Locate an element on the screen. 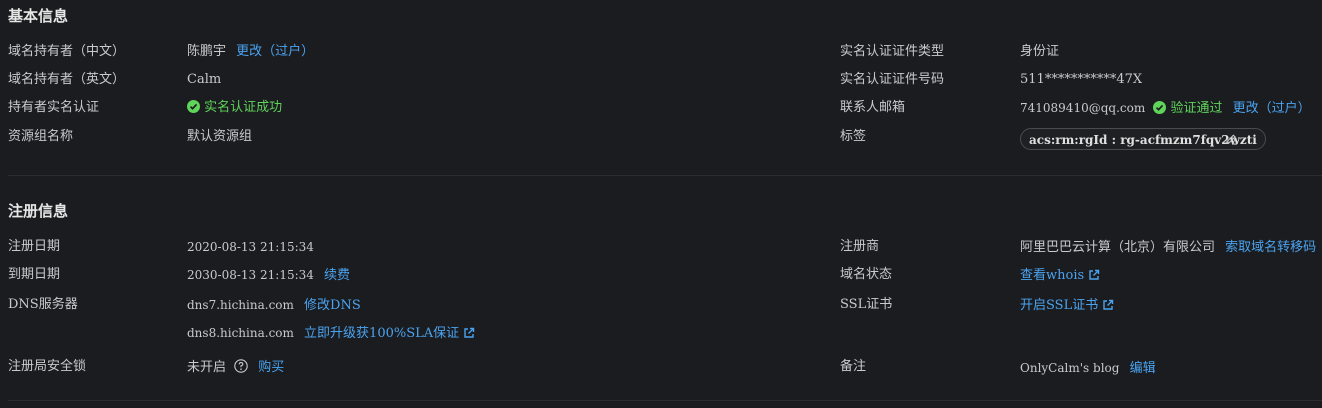 The width and height of the screenshot is (1322, 408). realname-status: 实名认证成功 is located at coordinates (234, 108).